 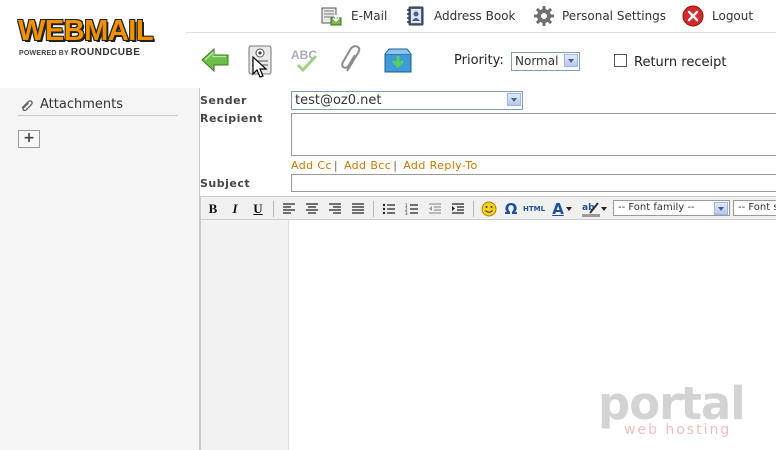 I want to click on nav-logout: Logout, so click(x=717, y=16).